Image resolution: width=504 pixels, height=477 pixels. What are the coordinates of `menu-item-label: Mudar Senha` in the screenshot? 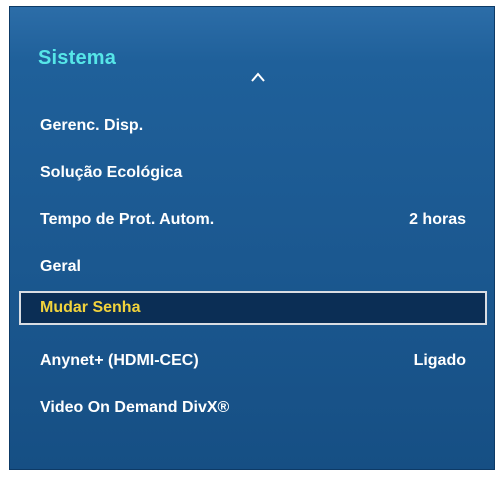 It's located at (90, 307).